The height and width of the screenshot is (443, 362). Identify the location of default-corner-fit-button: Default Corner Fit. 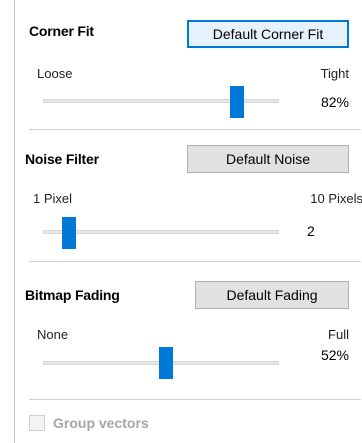
(268, 34).